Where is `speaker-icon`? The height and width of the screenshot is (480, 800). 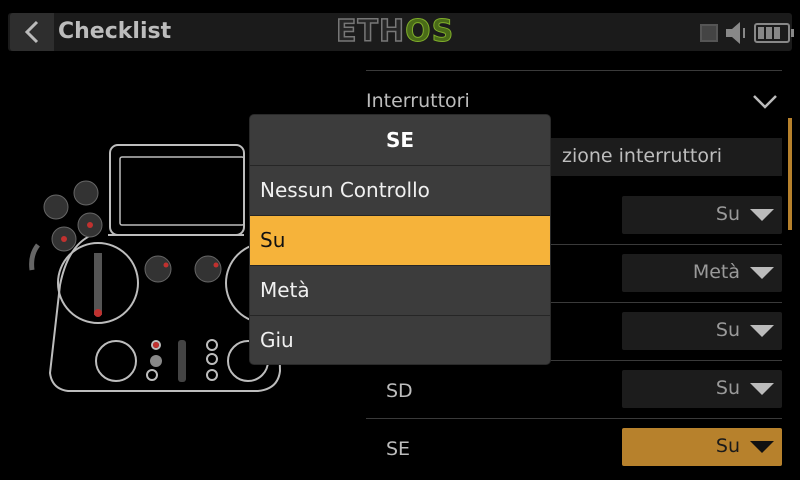
speaker-icon is located at coordinates (735, 33).